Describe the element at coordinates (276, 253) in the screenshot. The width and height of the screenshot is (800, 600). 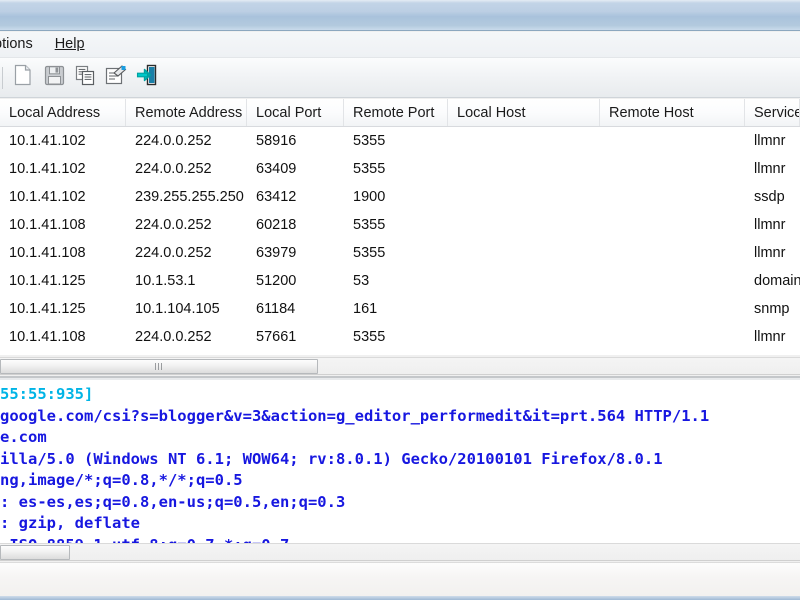
I see `cell-local-port: 63979` at that location.